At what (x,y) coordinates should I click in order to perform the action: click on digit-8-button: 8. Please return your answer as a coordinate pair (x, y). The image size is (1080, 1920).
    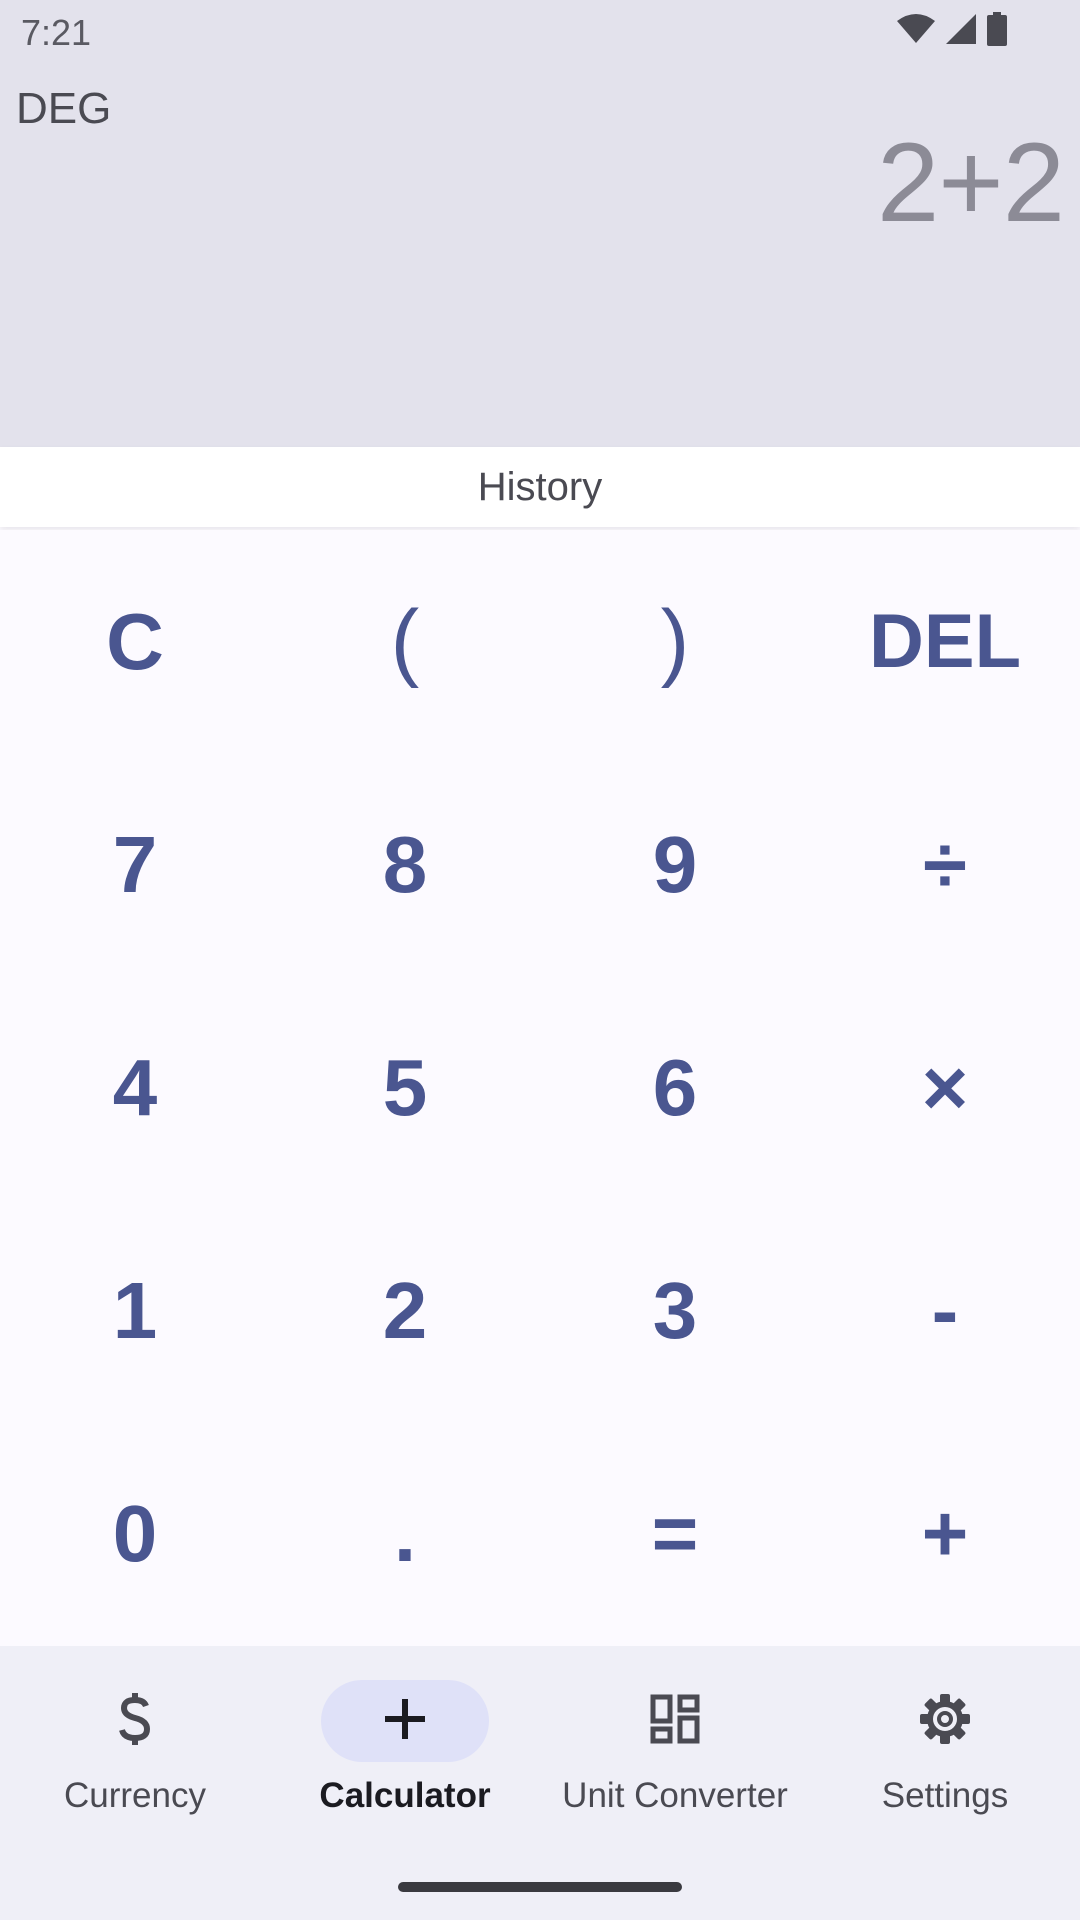
    Looking at the image, I should click on (405, 864).